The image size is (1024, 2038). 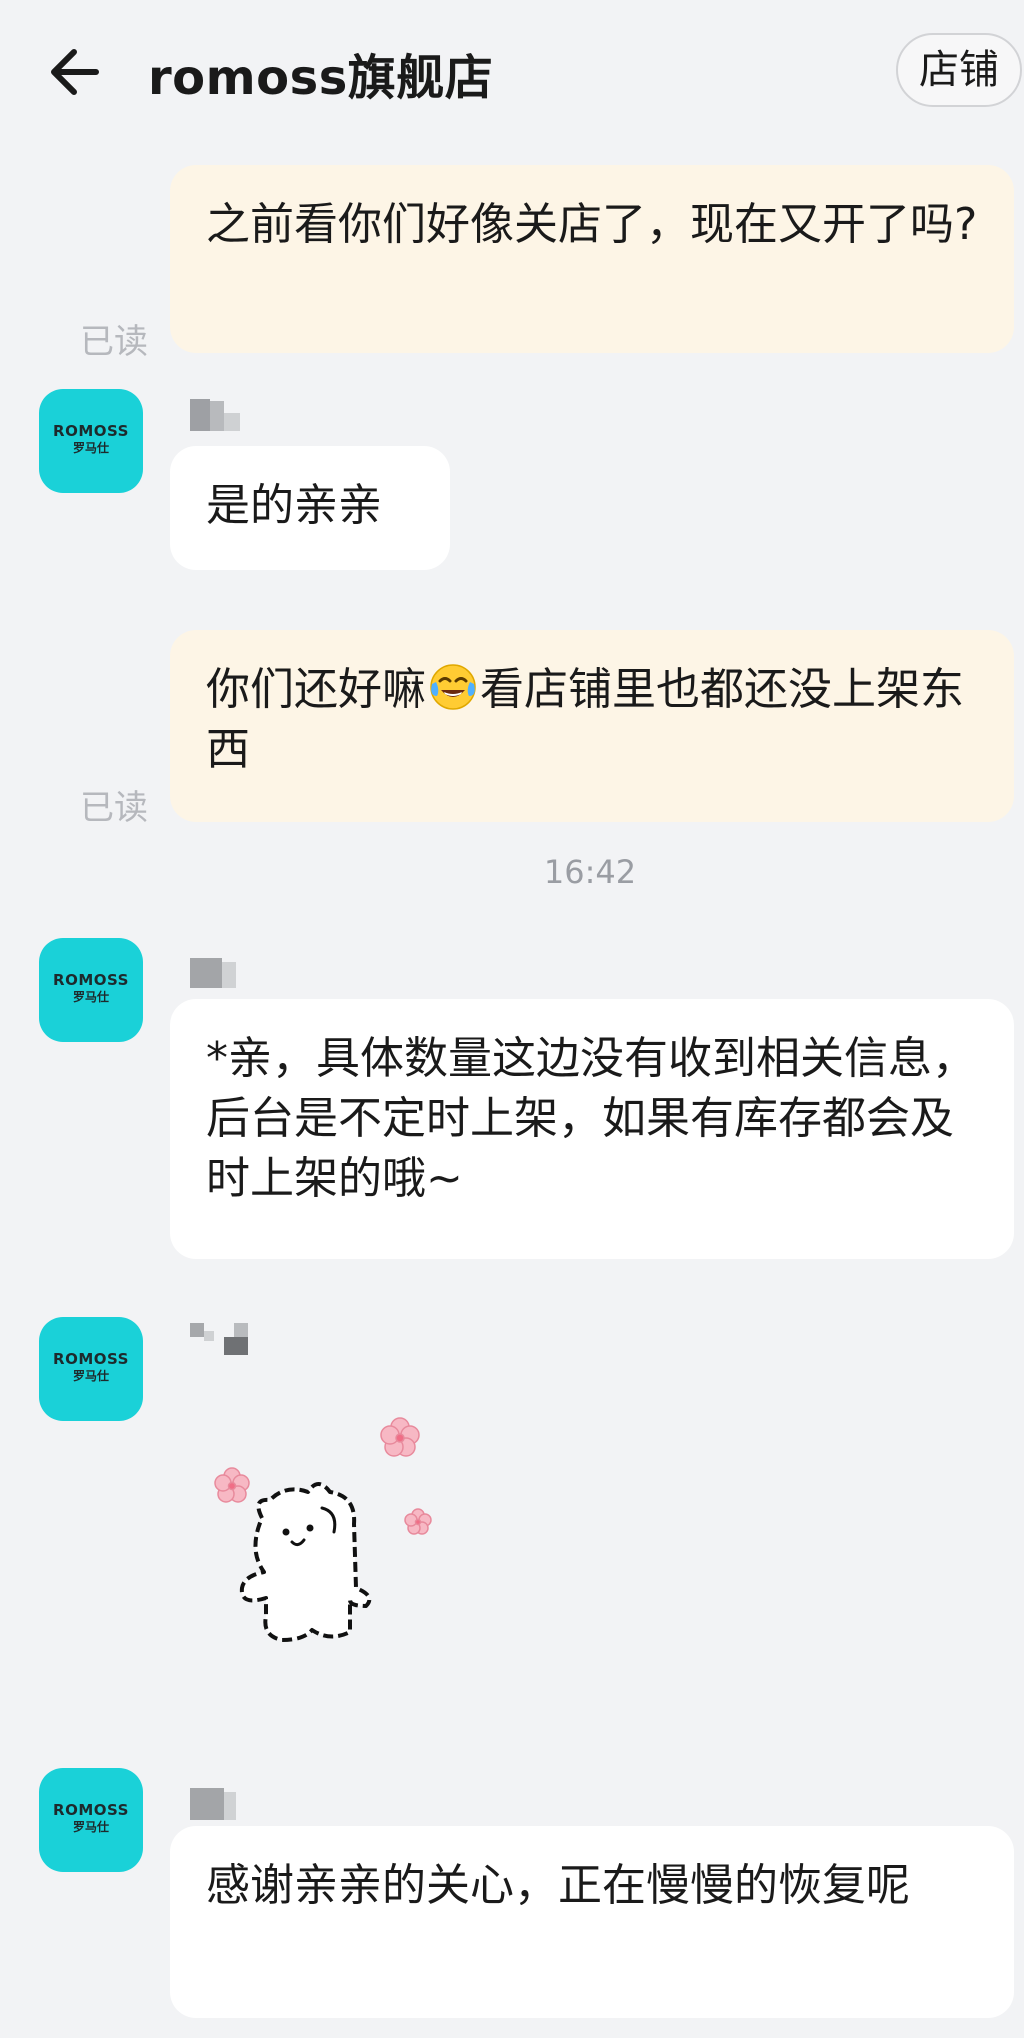 What do you see at coordinates (310, 508) in the screenshot?
I see `message-bubble-incoming: 是的亲亲` at bounding box center [310, 508].